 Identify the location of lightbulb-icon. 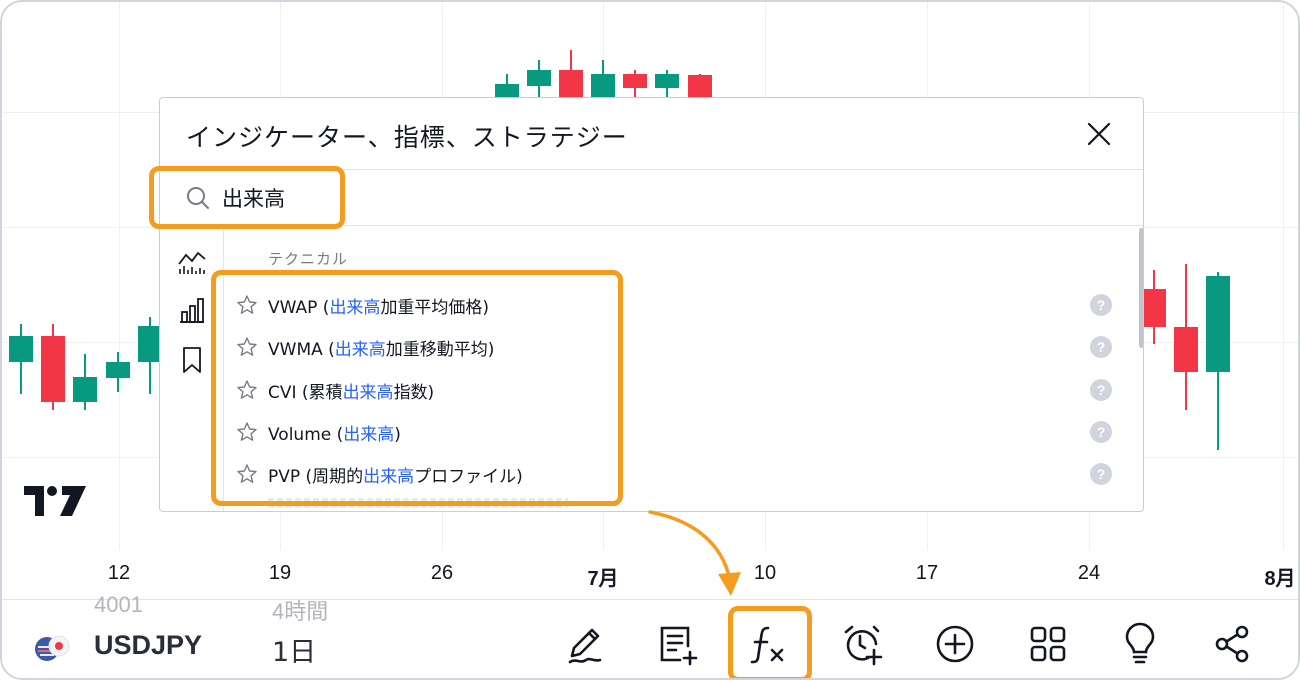
(1140, 644).